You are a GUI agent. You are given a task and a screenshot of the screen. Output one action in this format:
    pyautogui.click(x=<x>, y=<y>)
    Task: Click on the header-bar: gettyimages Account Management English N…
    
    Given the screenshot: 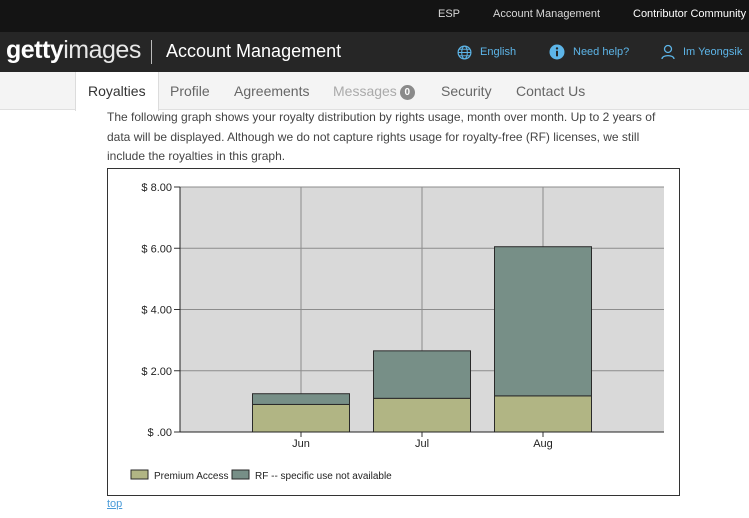 What is the action you would take?
    pyautogui.click(x=374, y=52)
    